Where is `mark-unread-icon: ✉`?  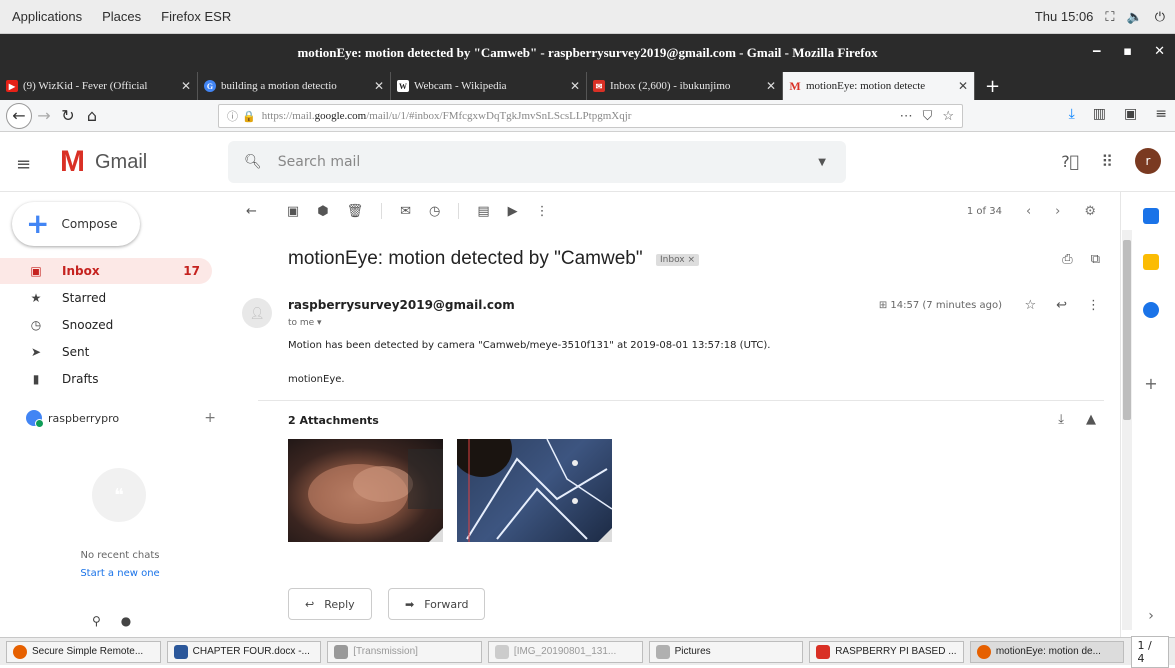
mark-unread-icon: ✉ is located at coordinates (405, 211).